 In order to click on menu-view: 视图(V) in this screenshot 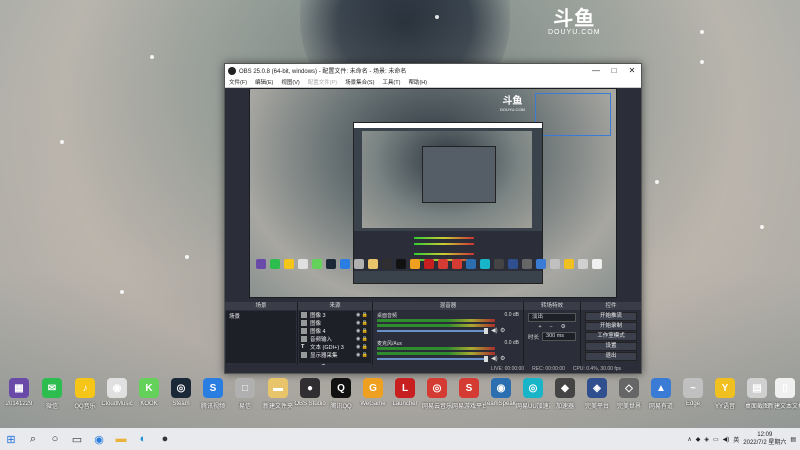, I will do `click(290, 82)`.